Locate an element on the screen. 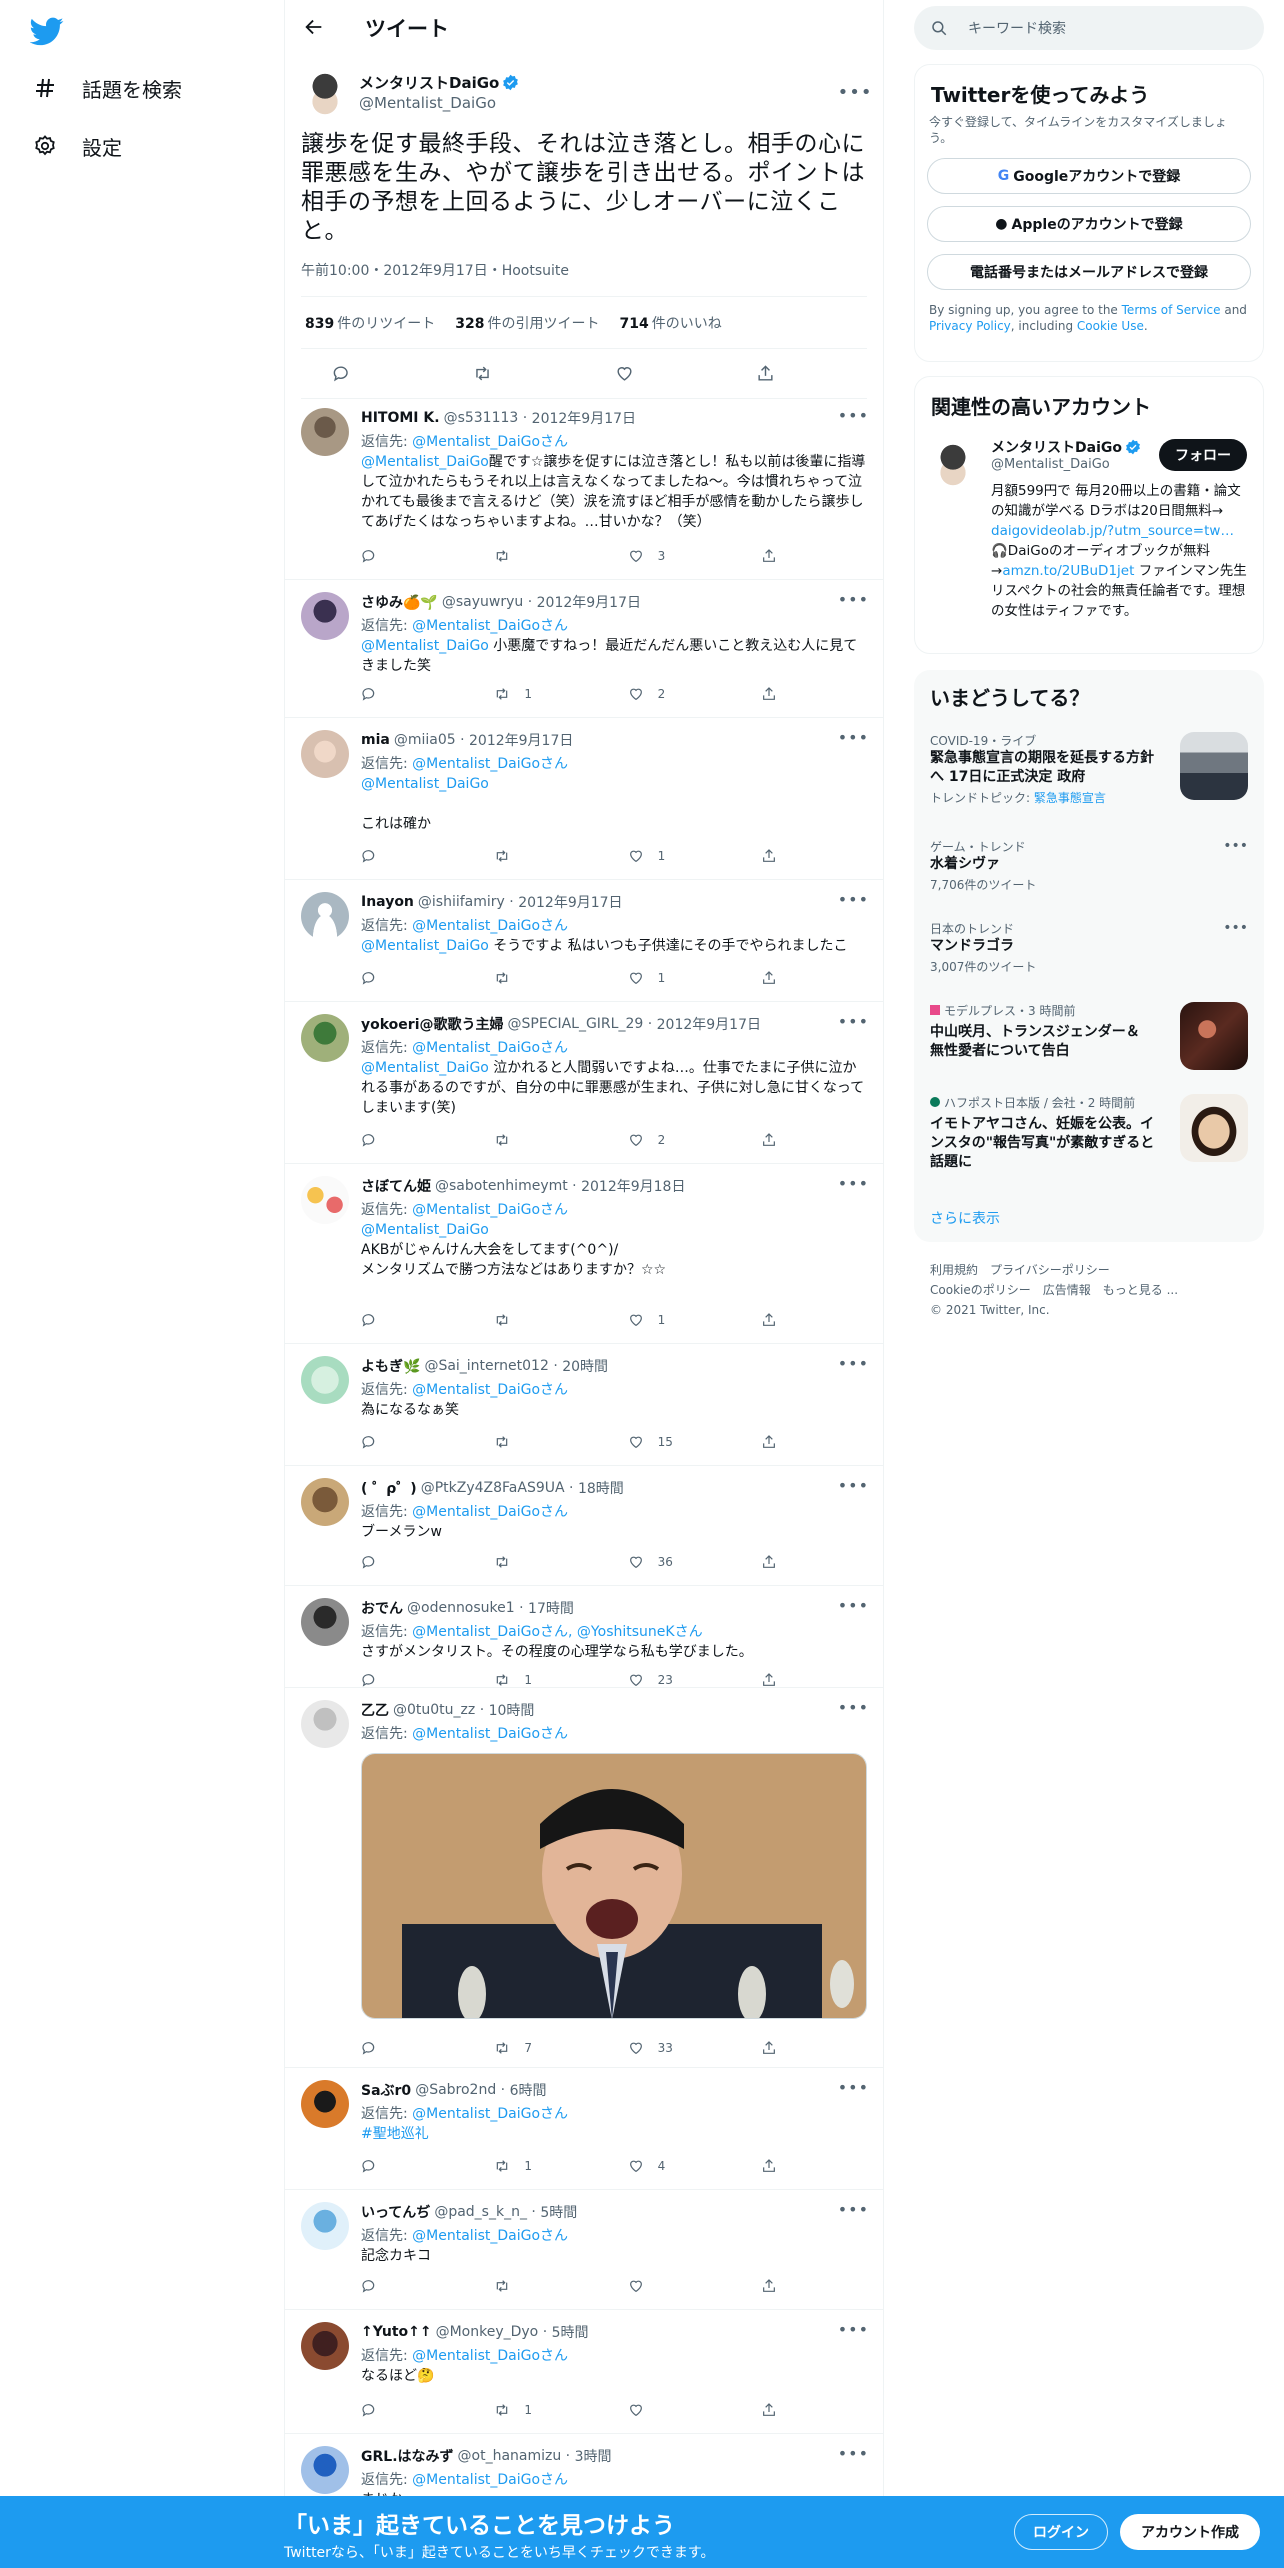 Image resolution: width=1284 pixels, height=2568 pixels. like-icon: 36 is located at coordinates (668, 1562).